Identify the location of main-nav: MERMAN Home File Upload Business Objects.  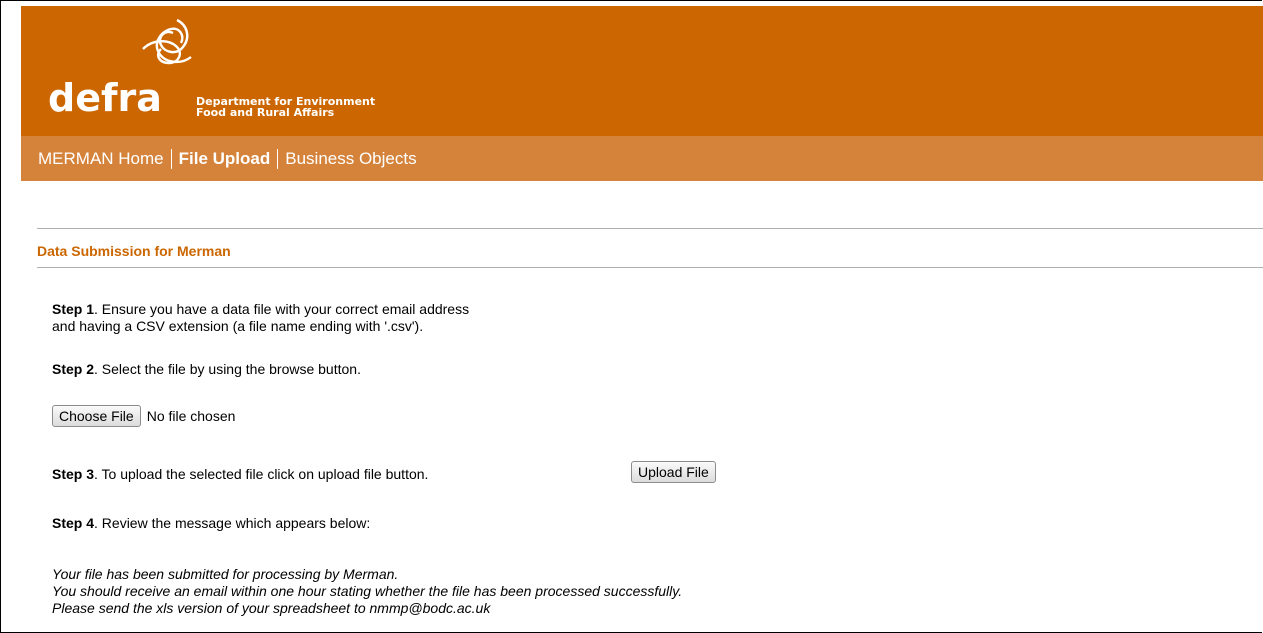
(642, 158).